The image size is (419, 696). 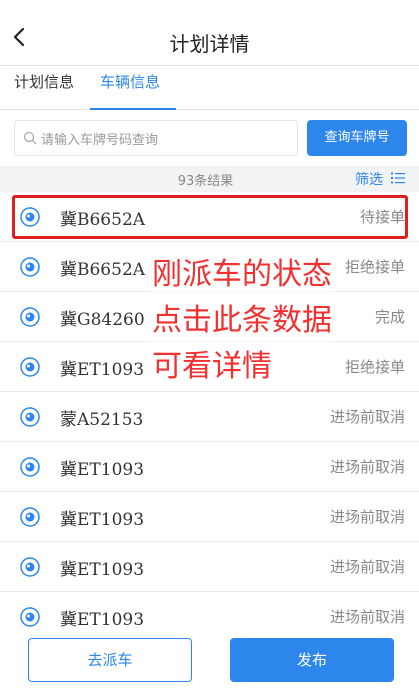 I want to click on tab-plan-info: 计划信息, so click(x=44, y=87).